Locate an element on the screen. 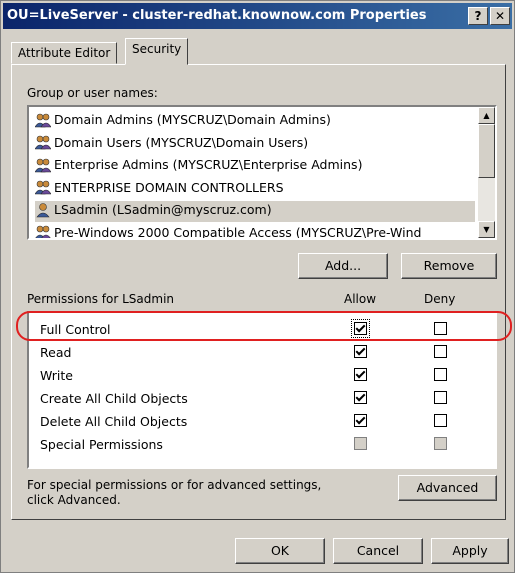 The width and height of the screenshot is (517, 575). list-scrollbar: ▲ ▼ is located at coordinates (486, 172).